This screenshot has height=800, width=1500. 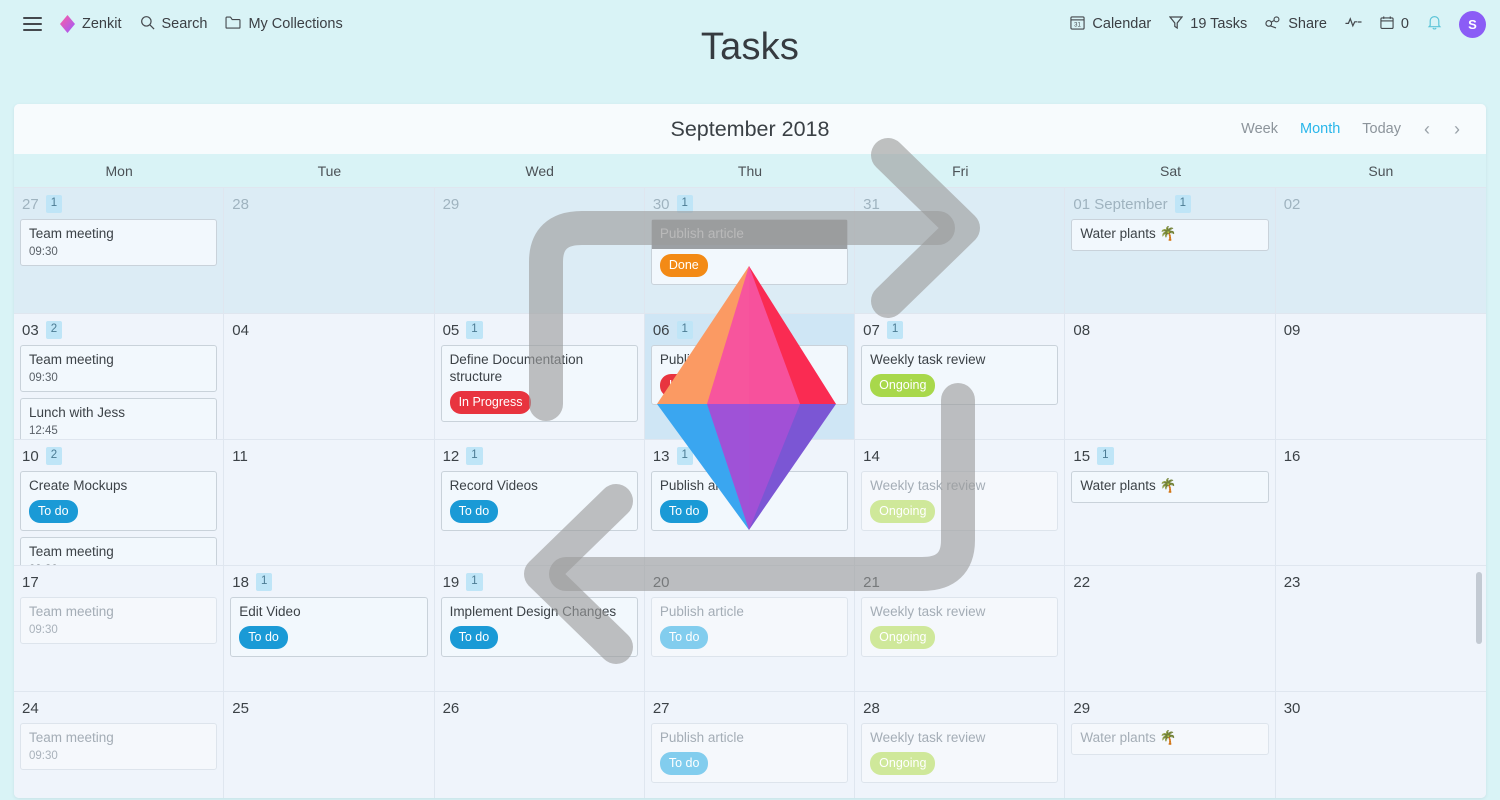 I want to click on day-task-count-badge: 2, so click(x=54, y=456).